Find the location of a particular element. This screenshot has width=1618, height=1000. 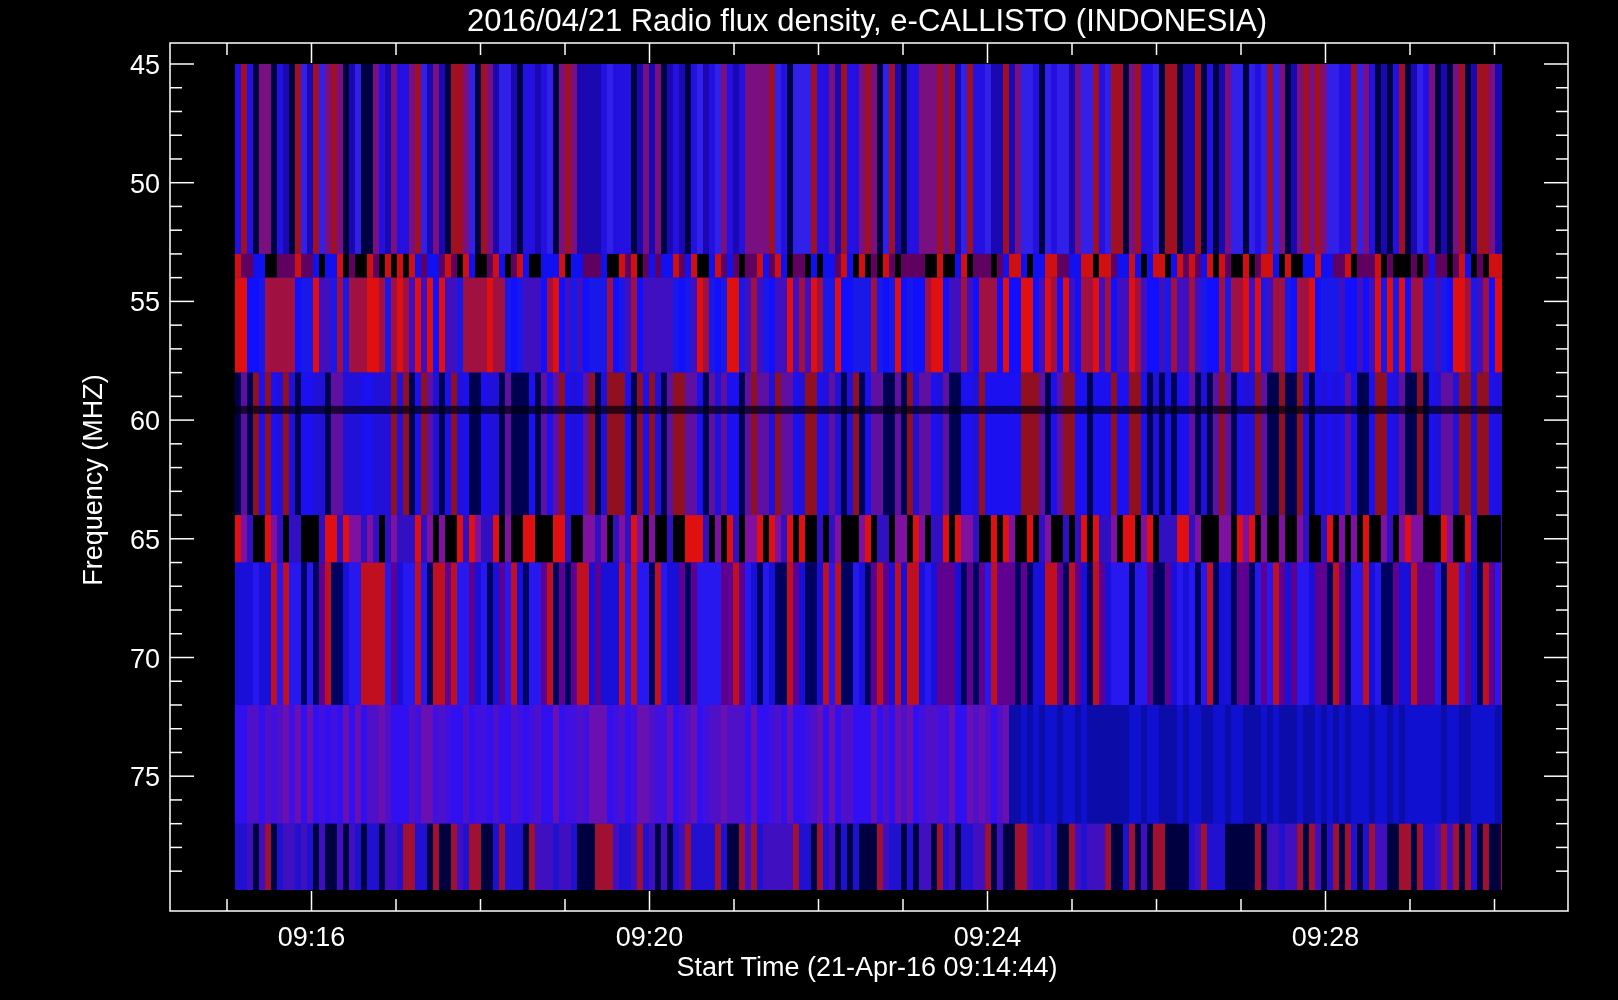

x-tick-label: 09:16 is located at coordinates (311, 937).